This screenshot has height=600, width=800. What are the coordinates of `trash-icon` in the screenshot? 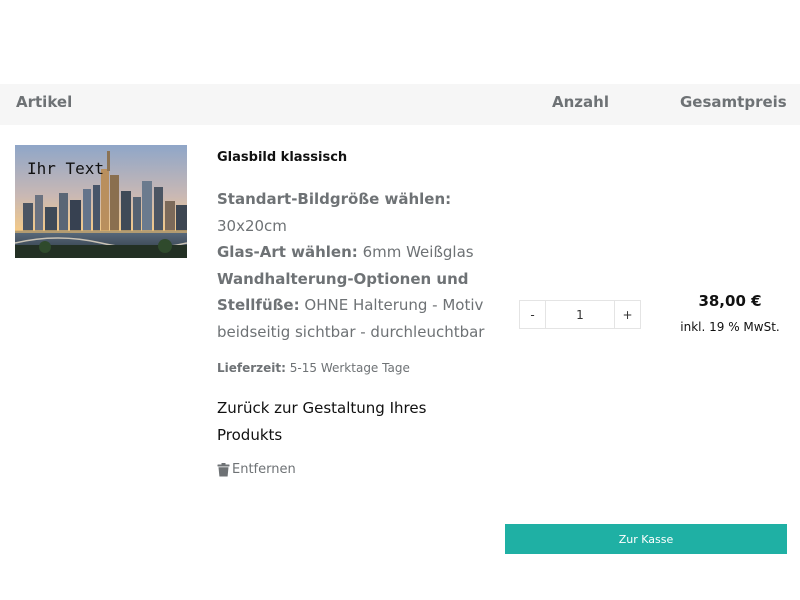 It's located at (223, 469).